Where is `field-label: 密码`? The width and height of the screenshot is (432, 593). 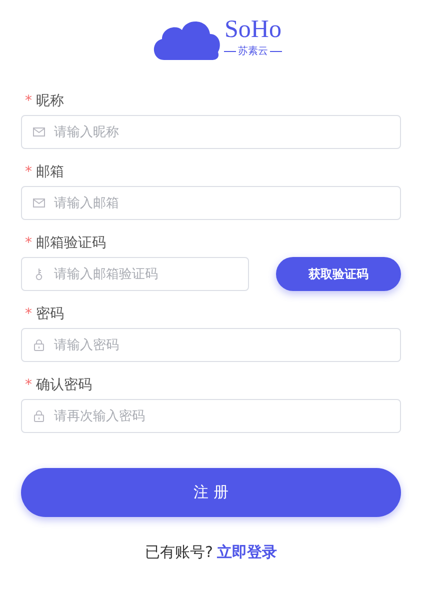
field-label: 密码 is located at coordinates (50, 314).